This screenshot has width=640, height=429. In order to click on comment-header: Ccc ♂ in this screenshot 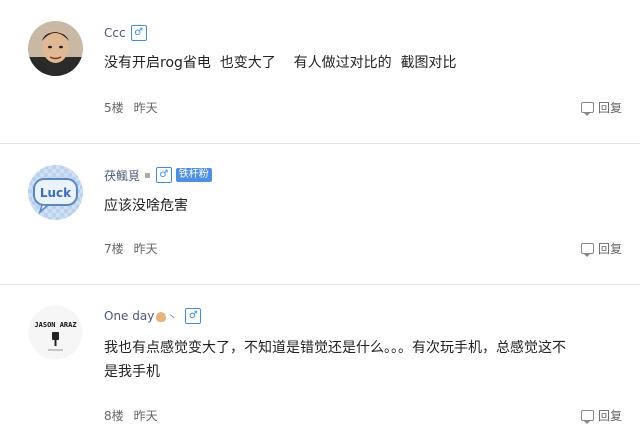, I will do `click(125, 33)`.